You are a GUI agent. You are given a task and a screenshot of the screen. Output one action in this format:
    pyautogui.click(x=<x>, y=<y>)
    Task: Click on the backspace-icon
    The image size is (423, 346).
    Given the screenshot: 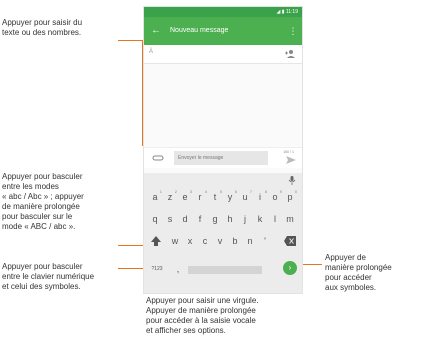 What is the action you would take?
    pyautogui.click(x=290, y=241)
    